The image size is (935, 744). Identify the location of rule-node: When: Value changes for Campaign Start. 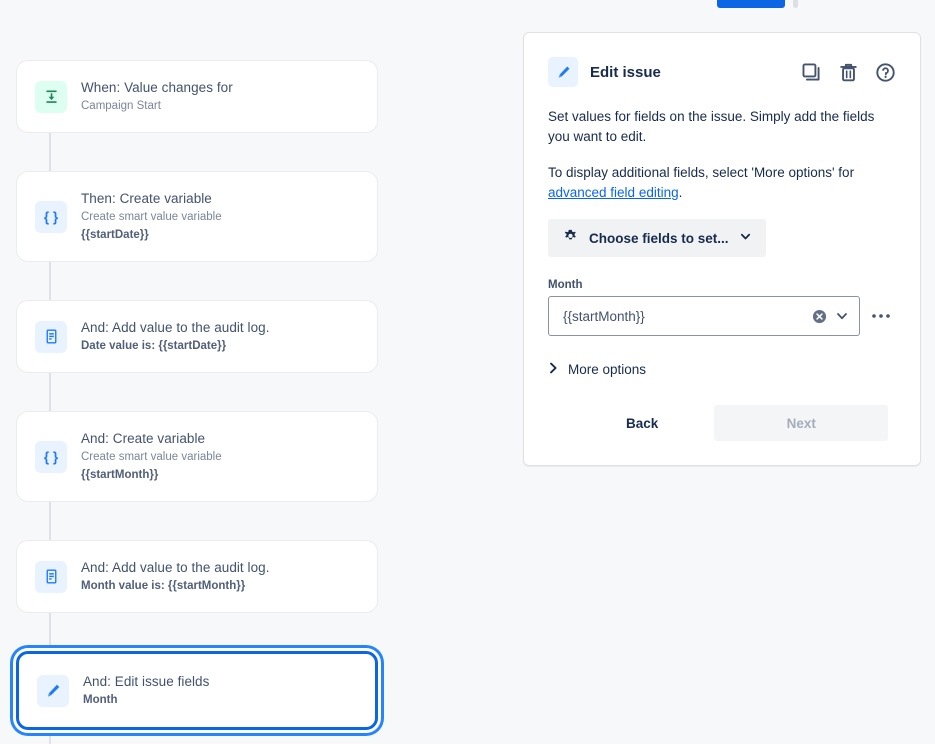
(197, 115).